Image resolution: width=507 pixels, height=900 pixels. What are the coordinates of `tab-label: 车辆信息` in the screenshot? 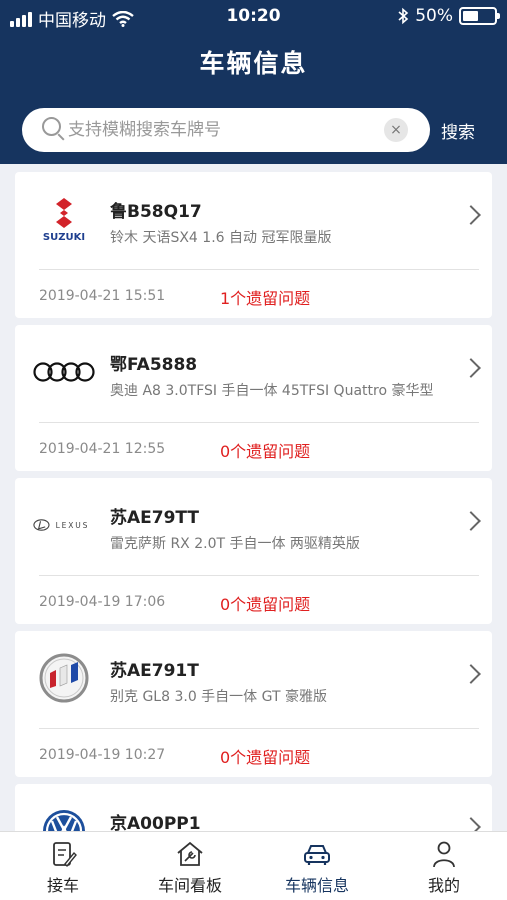 It's located at (316, 885).